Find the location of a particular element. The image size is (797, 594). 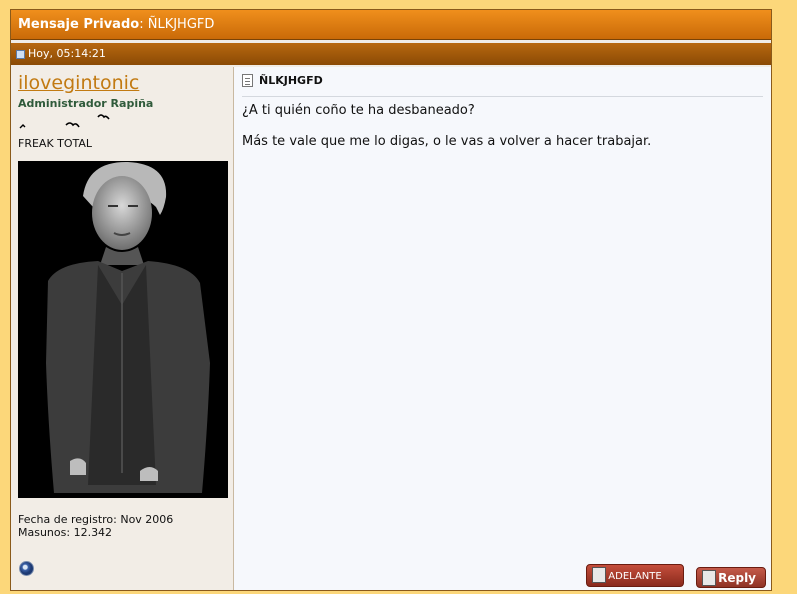

date-bar: Hoy, 05:14:21 is located at coordinates (391, 54).